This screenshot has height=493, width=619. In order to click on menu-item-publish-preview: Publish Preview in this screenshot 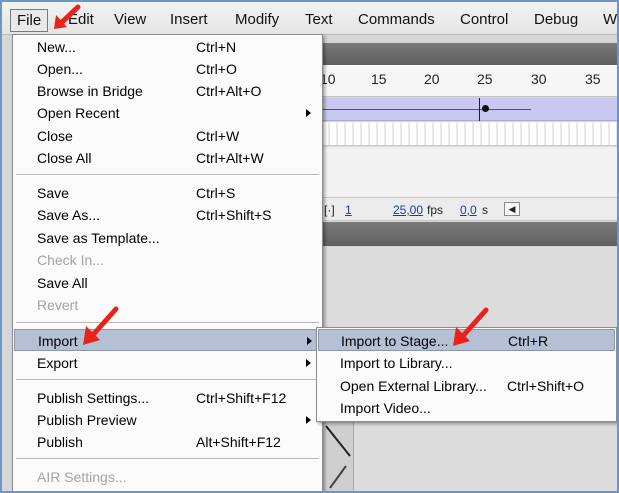, I will do `click(167, 420)`.